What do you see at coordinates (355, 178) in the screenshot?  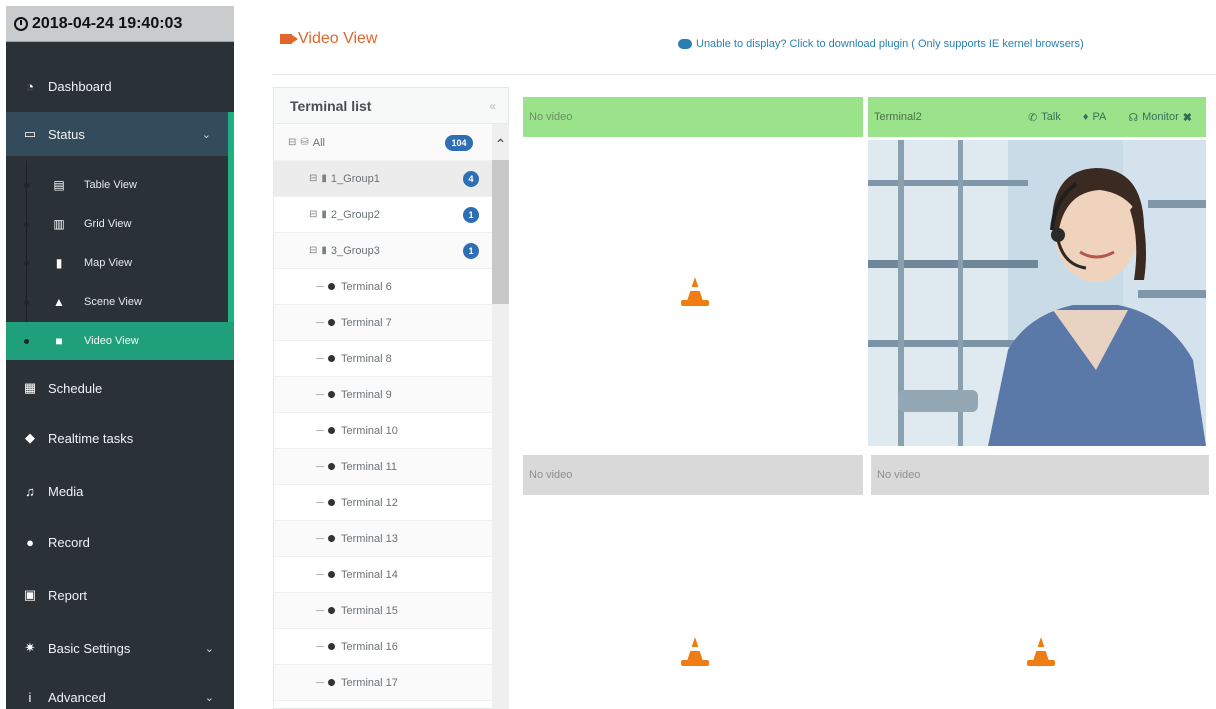 I see `tree-node-label: 1_Group1` at bounding box center [355, 178].